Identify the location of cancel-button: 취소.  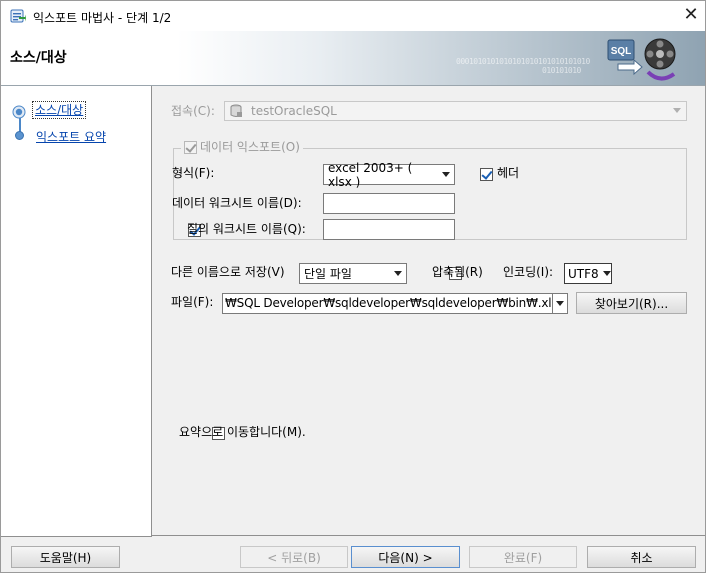
(641, 557).